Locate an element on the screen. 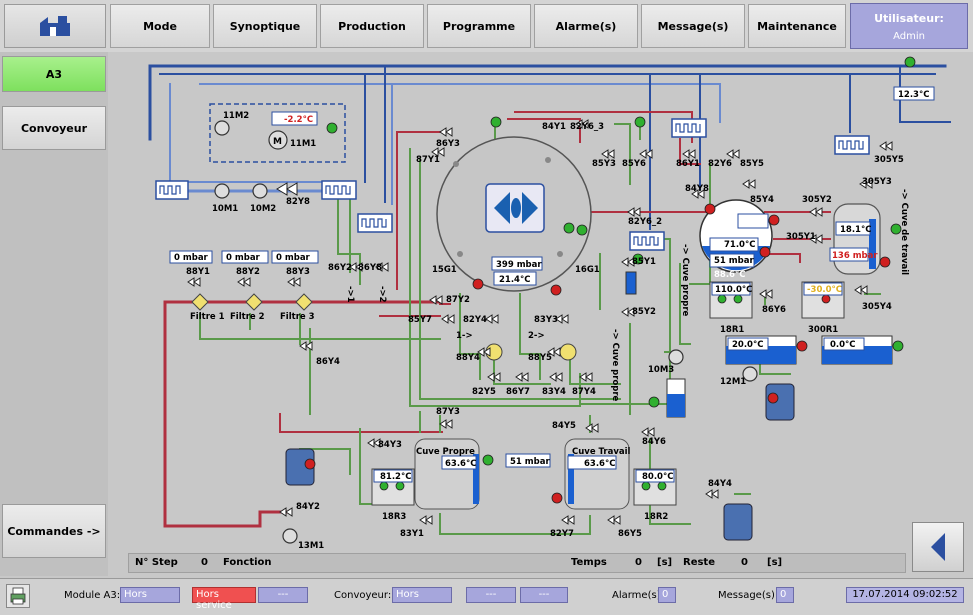 The height and width of the screenshot is (615, 973). sidebar-item-convoyeur: Convoyeur is located at coordinates (54, 128).